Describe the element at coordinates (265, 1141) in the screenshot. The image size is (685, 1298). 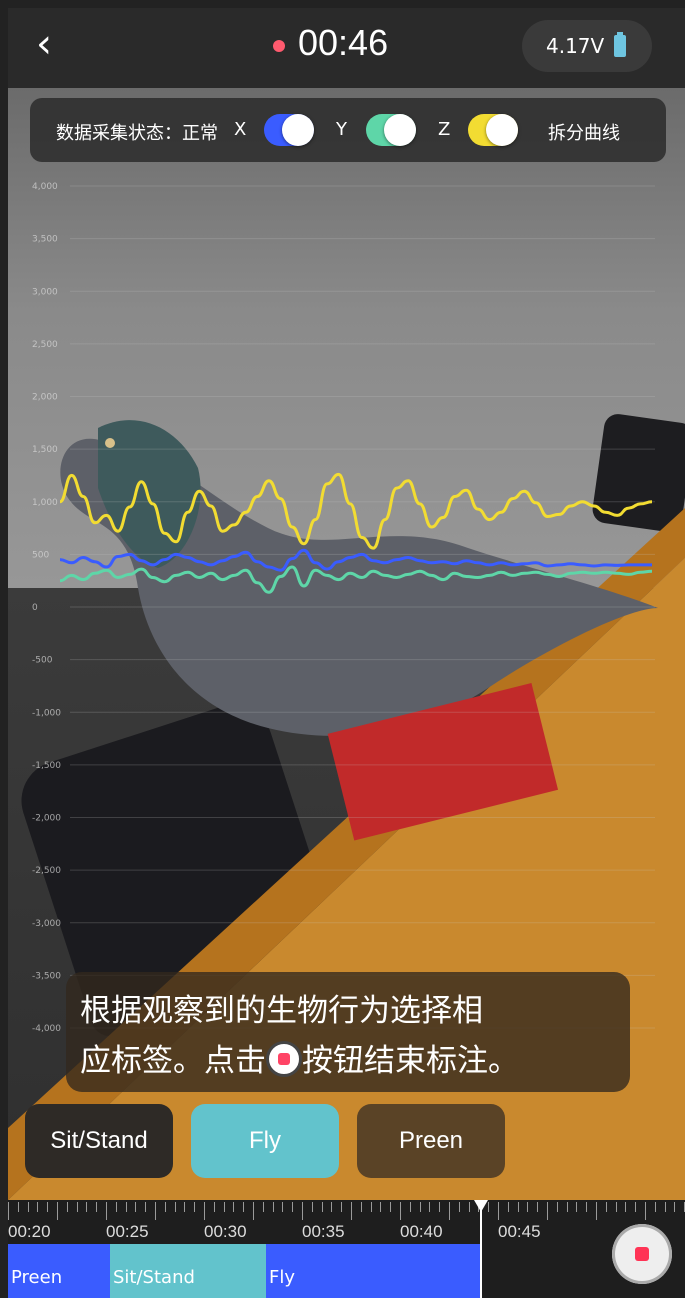
I see `label-button-fly: Fly` at that location.